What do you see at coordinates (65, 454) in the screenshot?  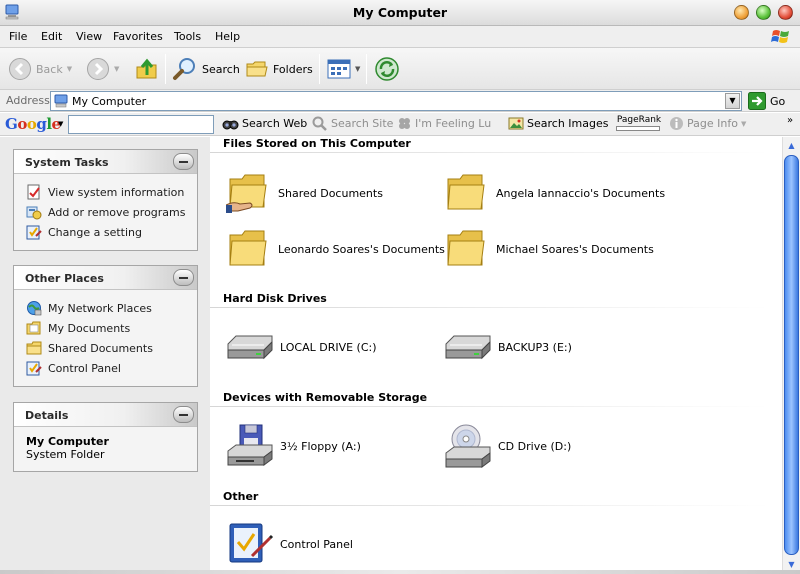 I see `details-type: System Folder` at bounding box center [65, 454].